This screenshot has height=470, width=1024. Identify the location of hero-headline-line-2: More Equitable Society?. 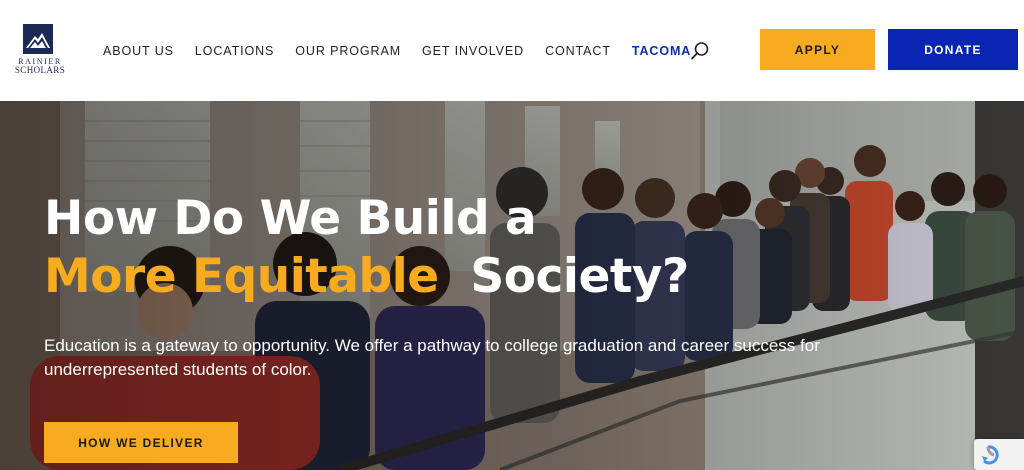
(404, 277).